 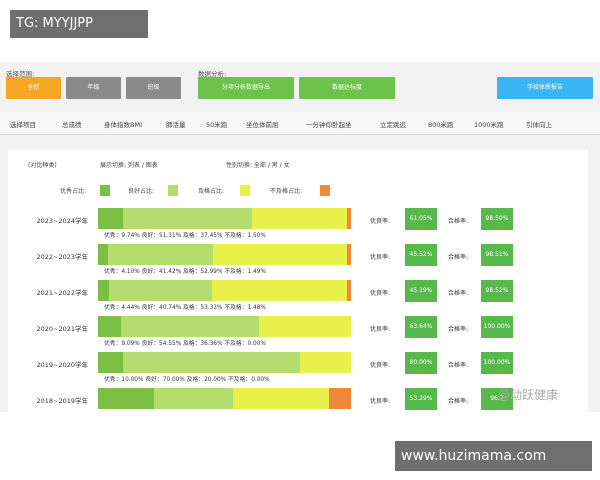 I want to click on tab-situps: 一分钟仰卧起坐, so click(x=329, y=124).